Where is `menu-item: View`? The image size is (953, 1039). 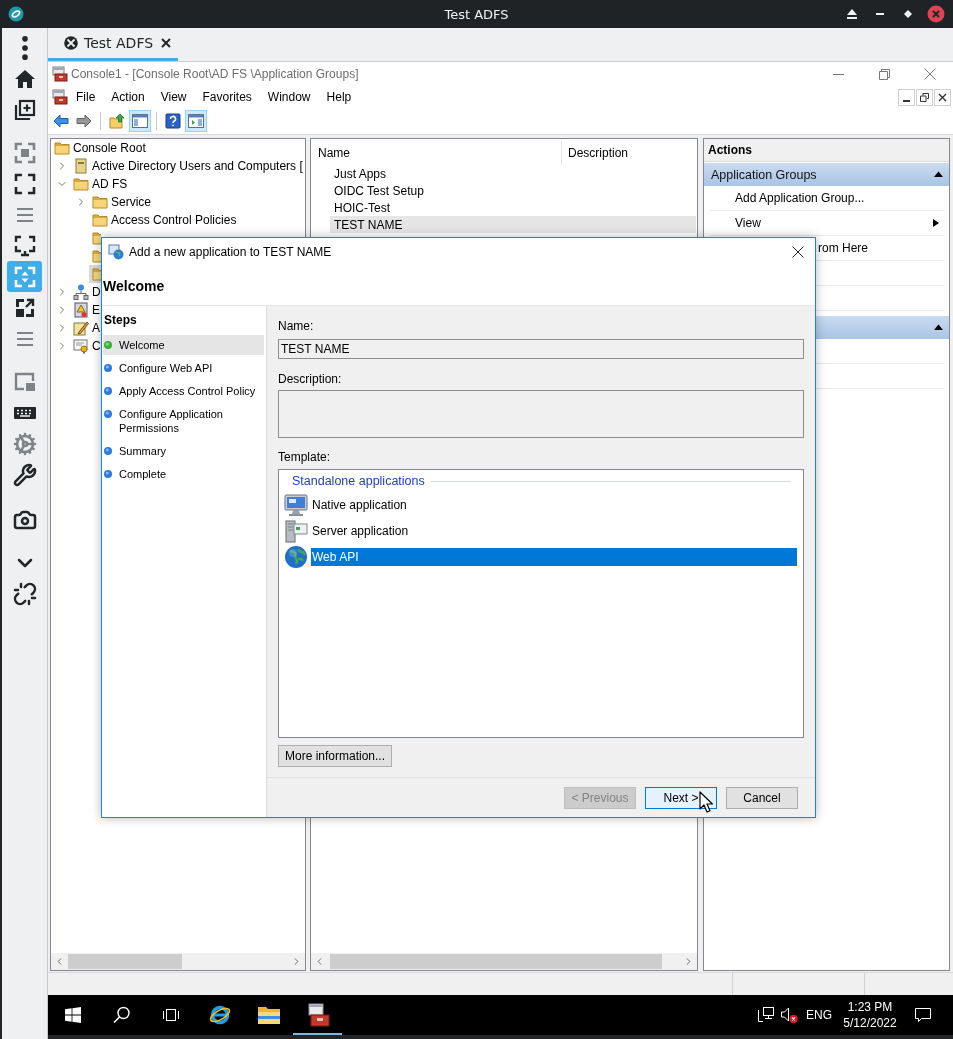 menu-item: View is located at coordinates (173, 97).